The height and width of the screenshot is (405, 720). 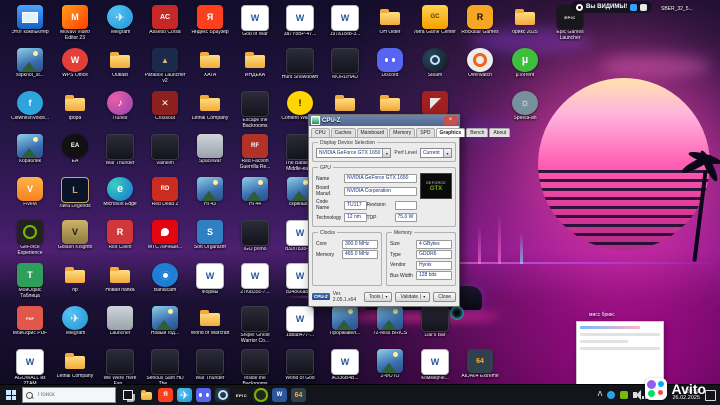 What do you see at coordinates (372, 132) in the screenshot?
I see `tab-mainboard: Mainboard` at bounding box center [372, 132].